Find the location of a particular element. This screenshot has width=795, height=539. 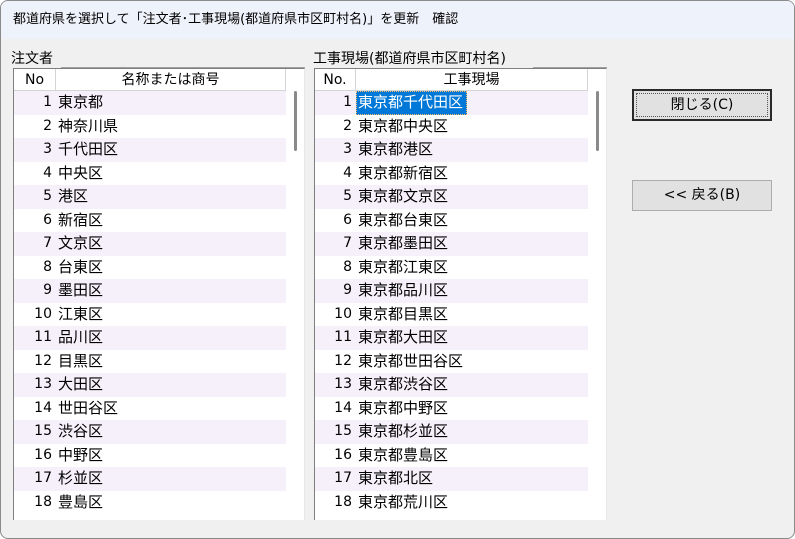

orderer-row-name: 杉並区 is located at coordinates (81, 478).